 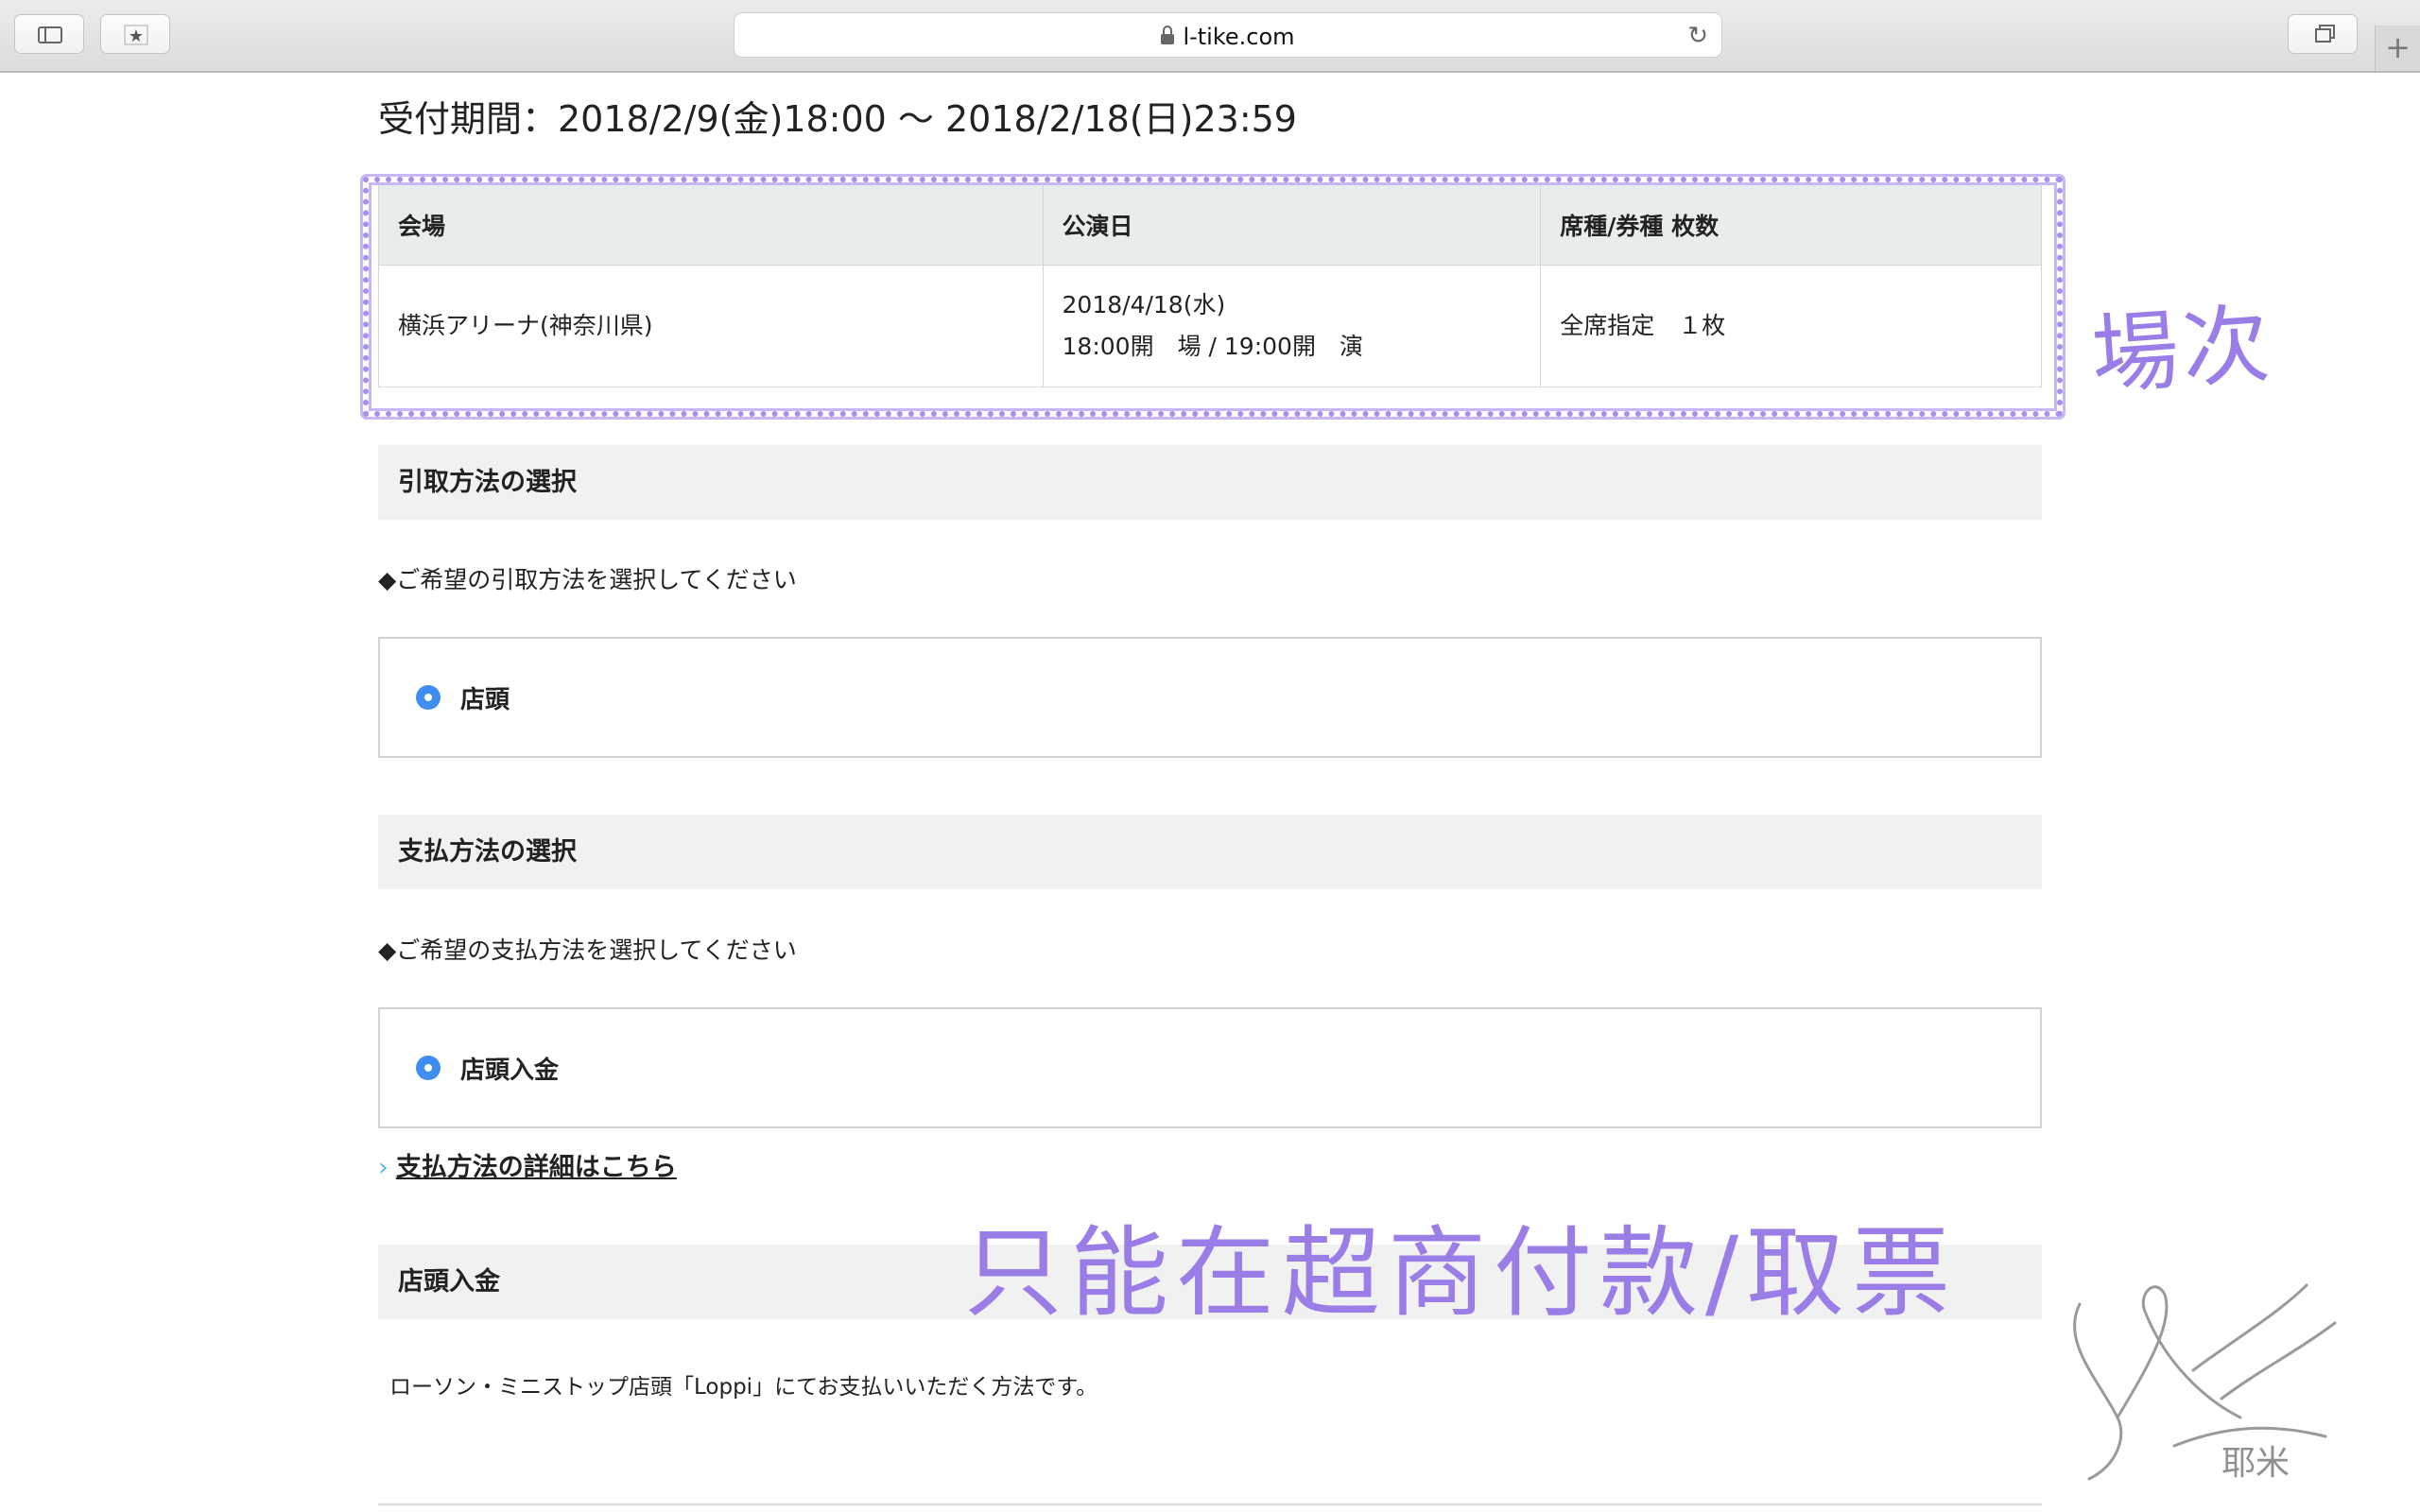 I want to click on bookmarks-button: ★, so click(x=135, y=34).